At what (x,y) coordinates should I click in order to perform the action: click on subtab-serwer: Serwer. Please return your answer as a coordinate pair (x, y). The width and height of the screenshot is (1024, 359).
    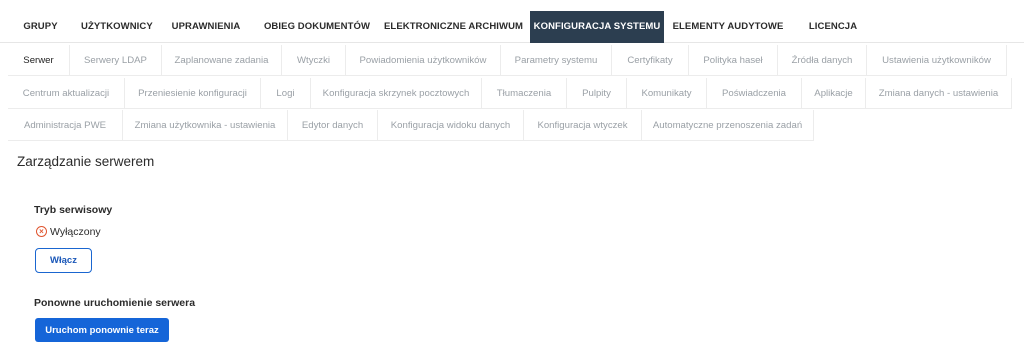
    Looking at the image, I should click on (39, 60).